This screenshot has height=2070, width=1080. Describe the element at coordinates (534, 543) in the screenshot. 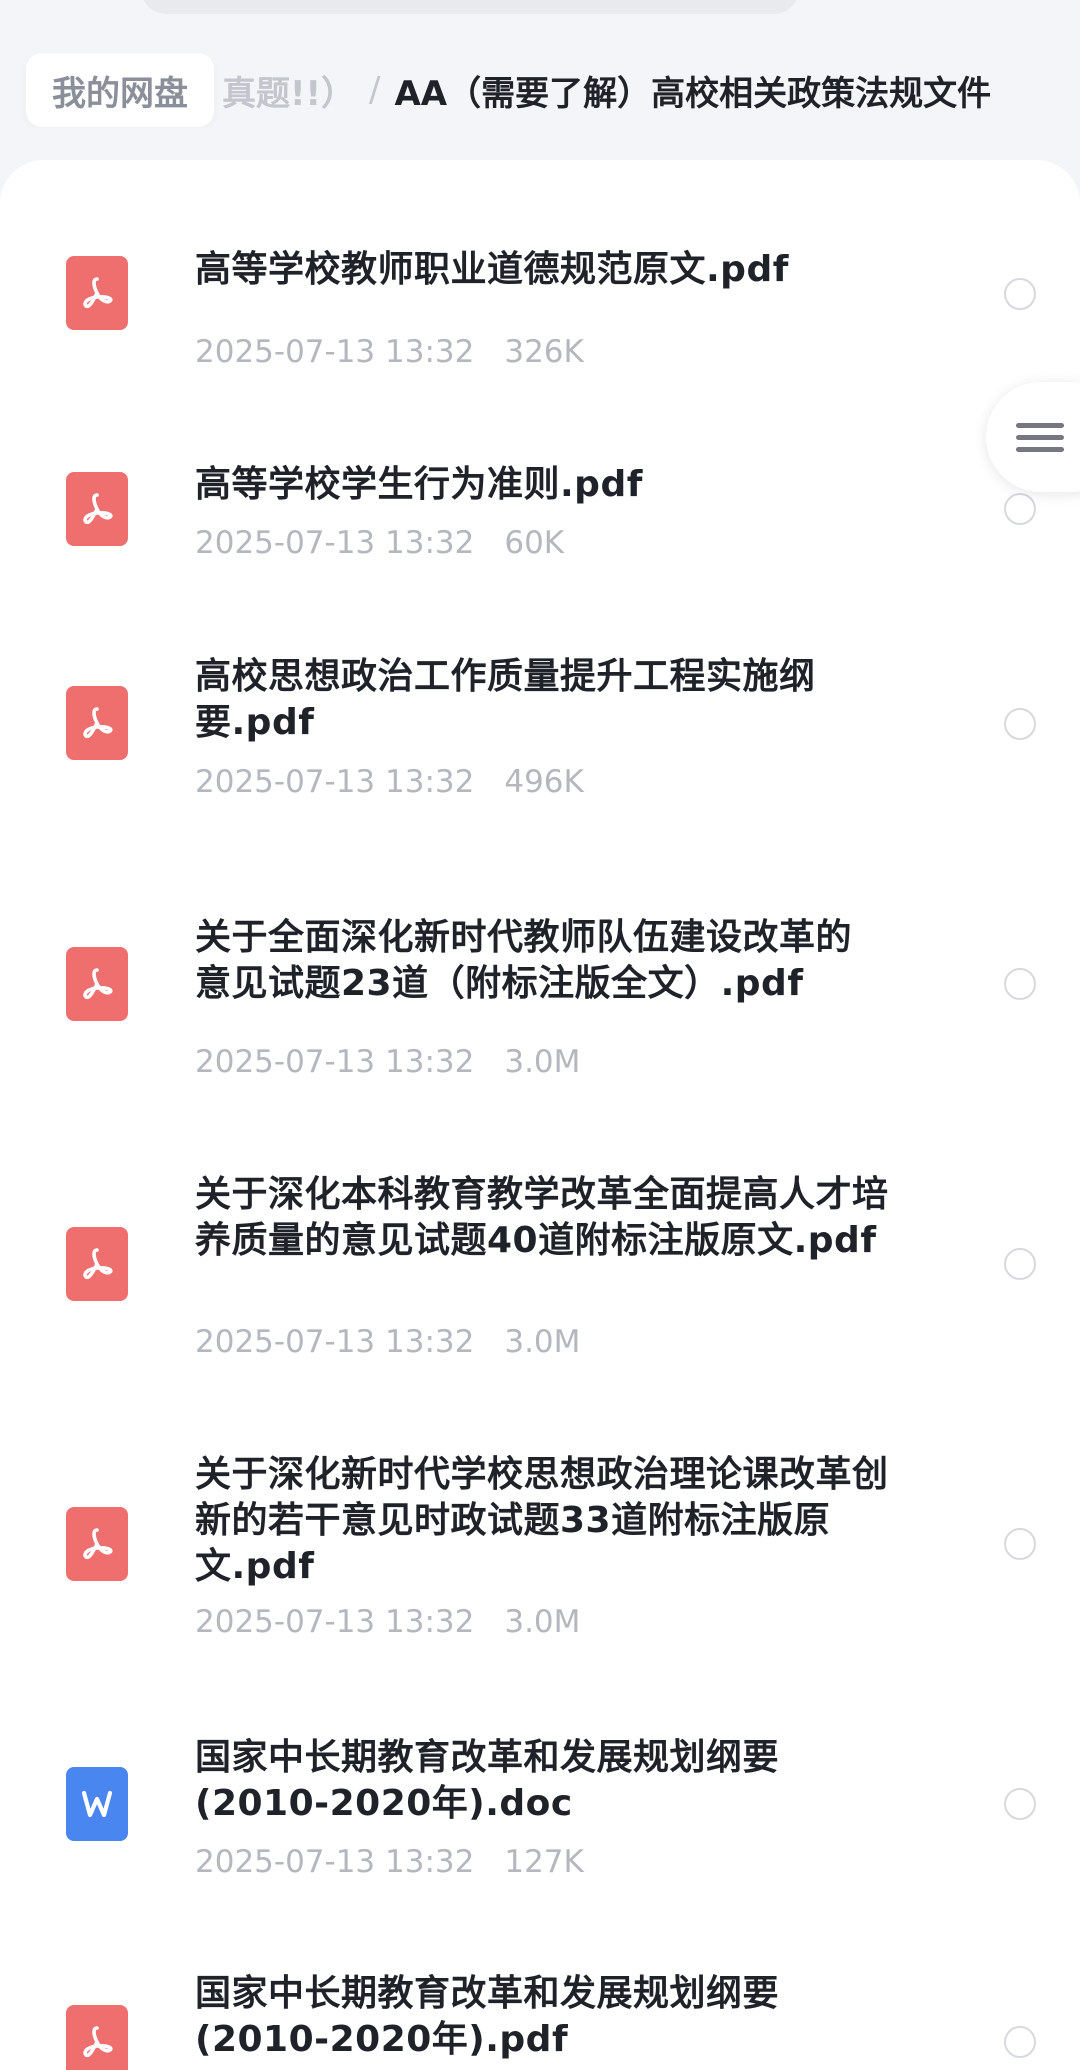

I see `file-size: 60K` at that location.